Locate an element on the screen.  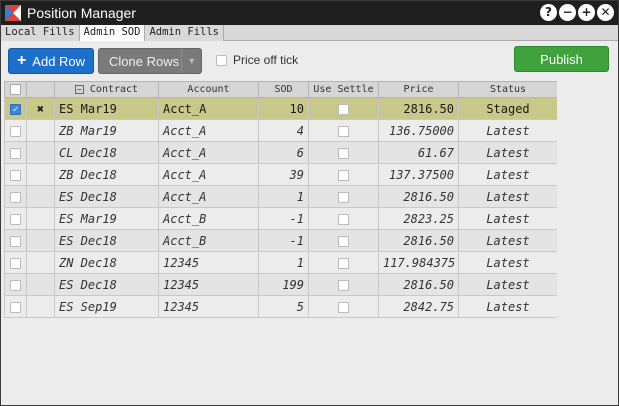
table-row: ZN Dec18 12345 1 117.984375 Latest is located at coordinates (281, 262).